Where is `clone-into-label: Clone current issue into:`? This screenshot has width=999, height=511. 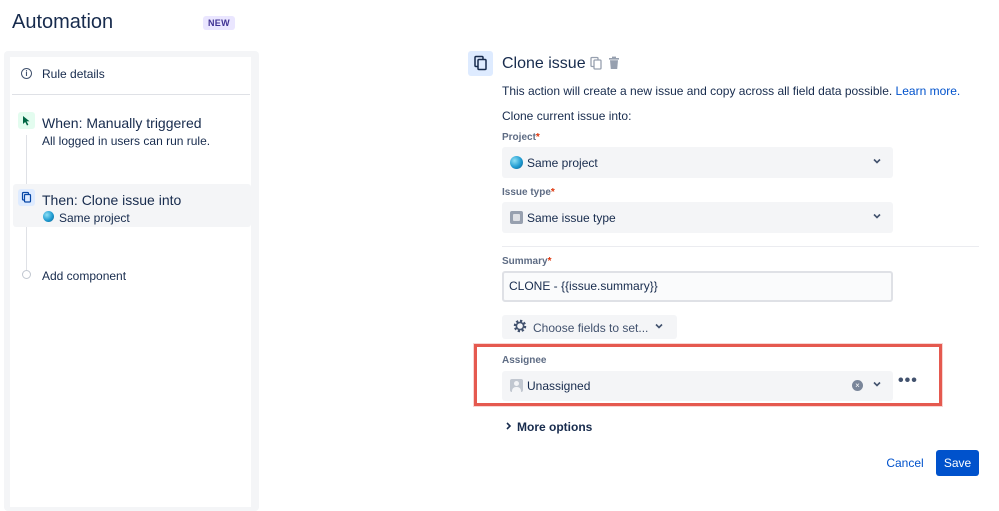
clone-into-label: Clone current issue into: is located at coordinates (567, 116).